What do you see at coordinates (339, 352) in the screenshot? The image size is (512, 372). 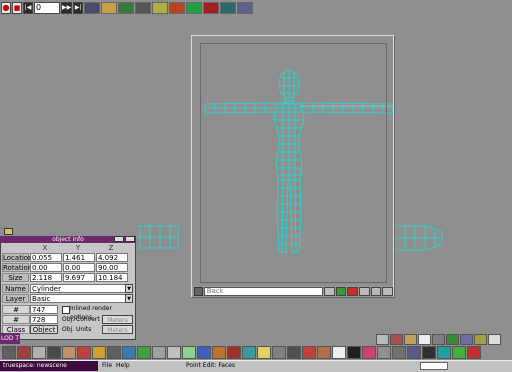 I see `help-icon` at bounding box center [339, 352].